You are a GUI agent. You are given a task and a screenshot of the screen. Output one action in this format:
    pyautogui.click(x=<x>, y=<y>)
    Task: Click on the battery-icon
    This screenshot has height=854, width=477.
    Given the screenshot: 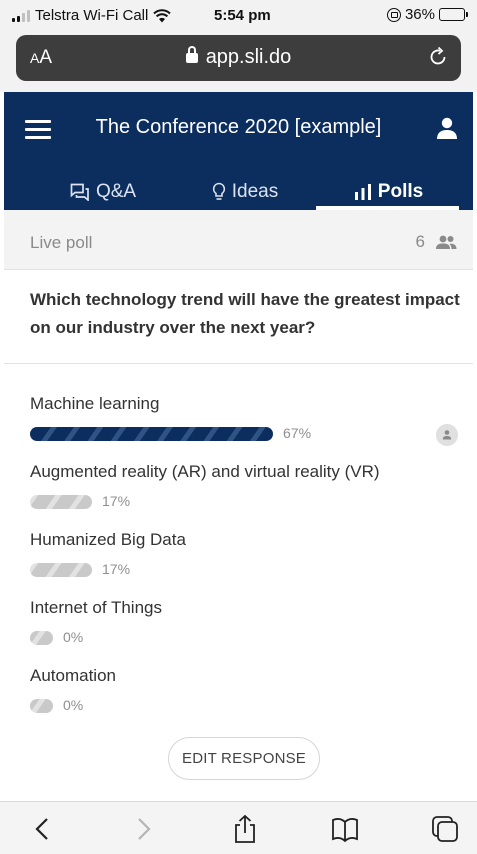 What is the action you would take?
    pyautogui.click(x=453, y=14)
    